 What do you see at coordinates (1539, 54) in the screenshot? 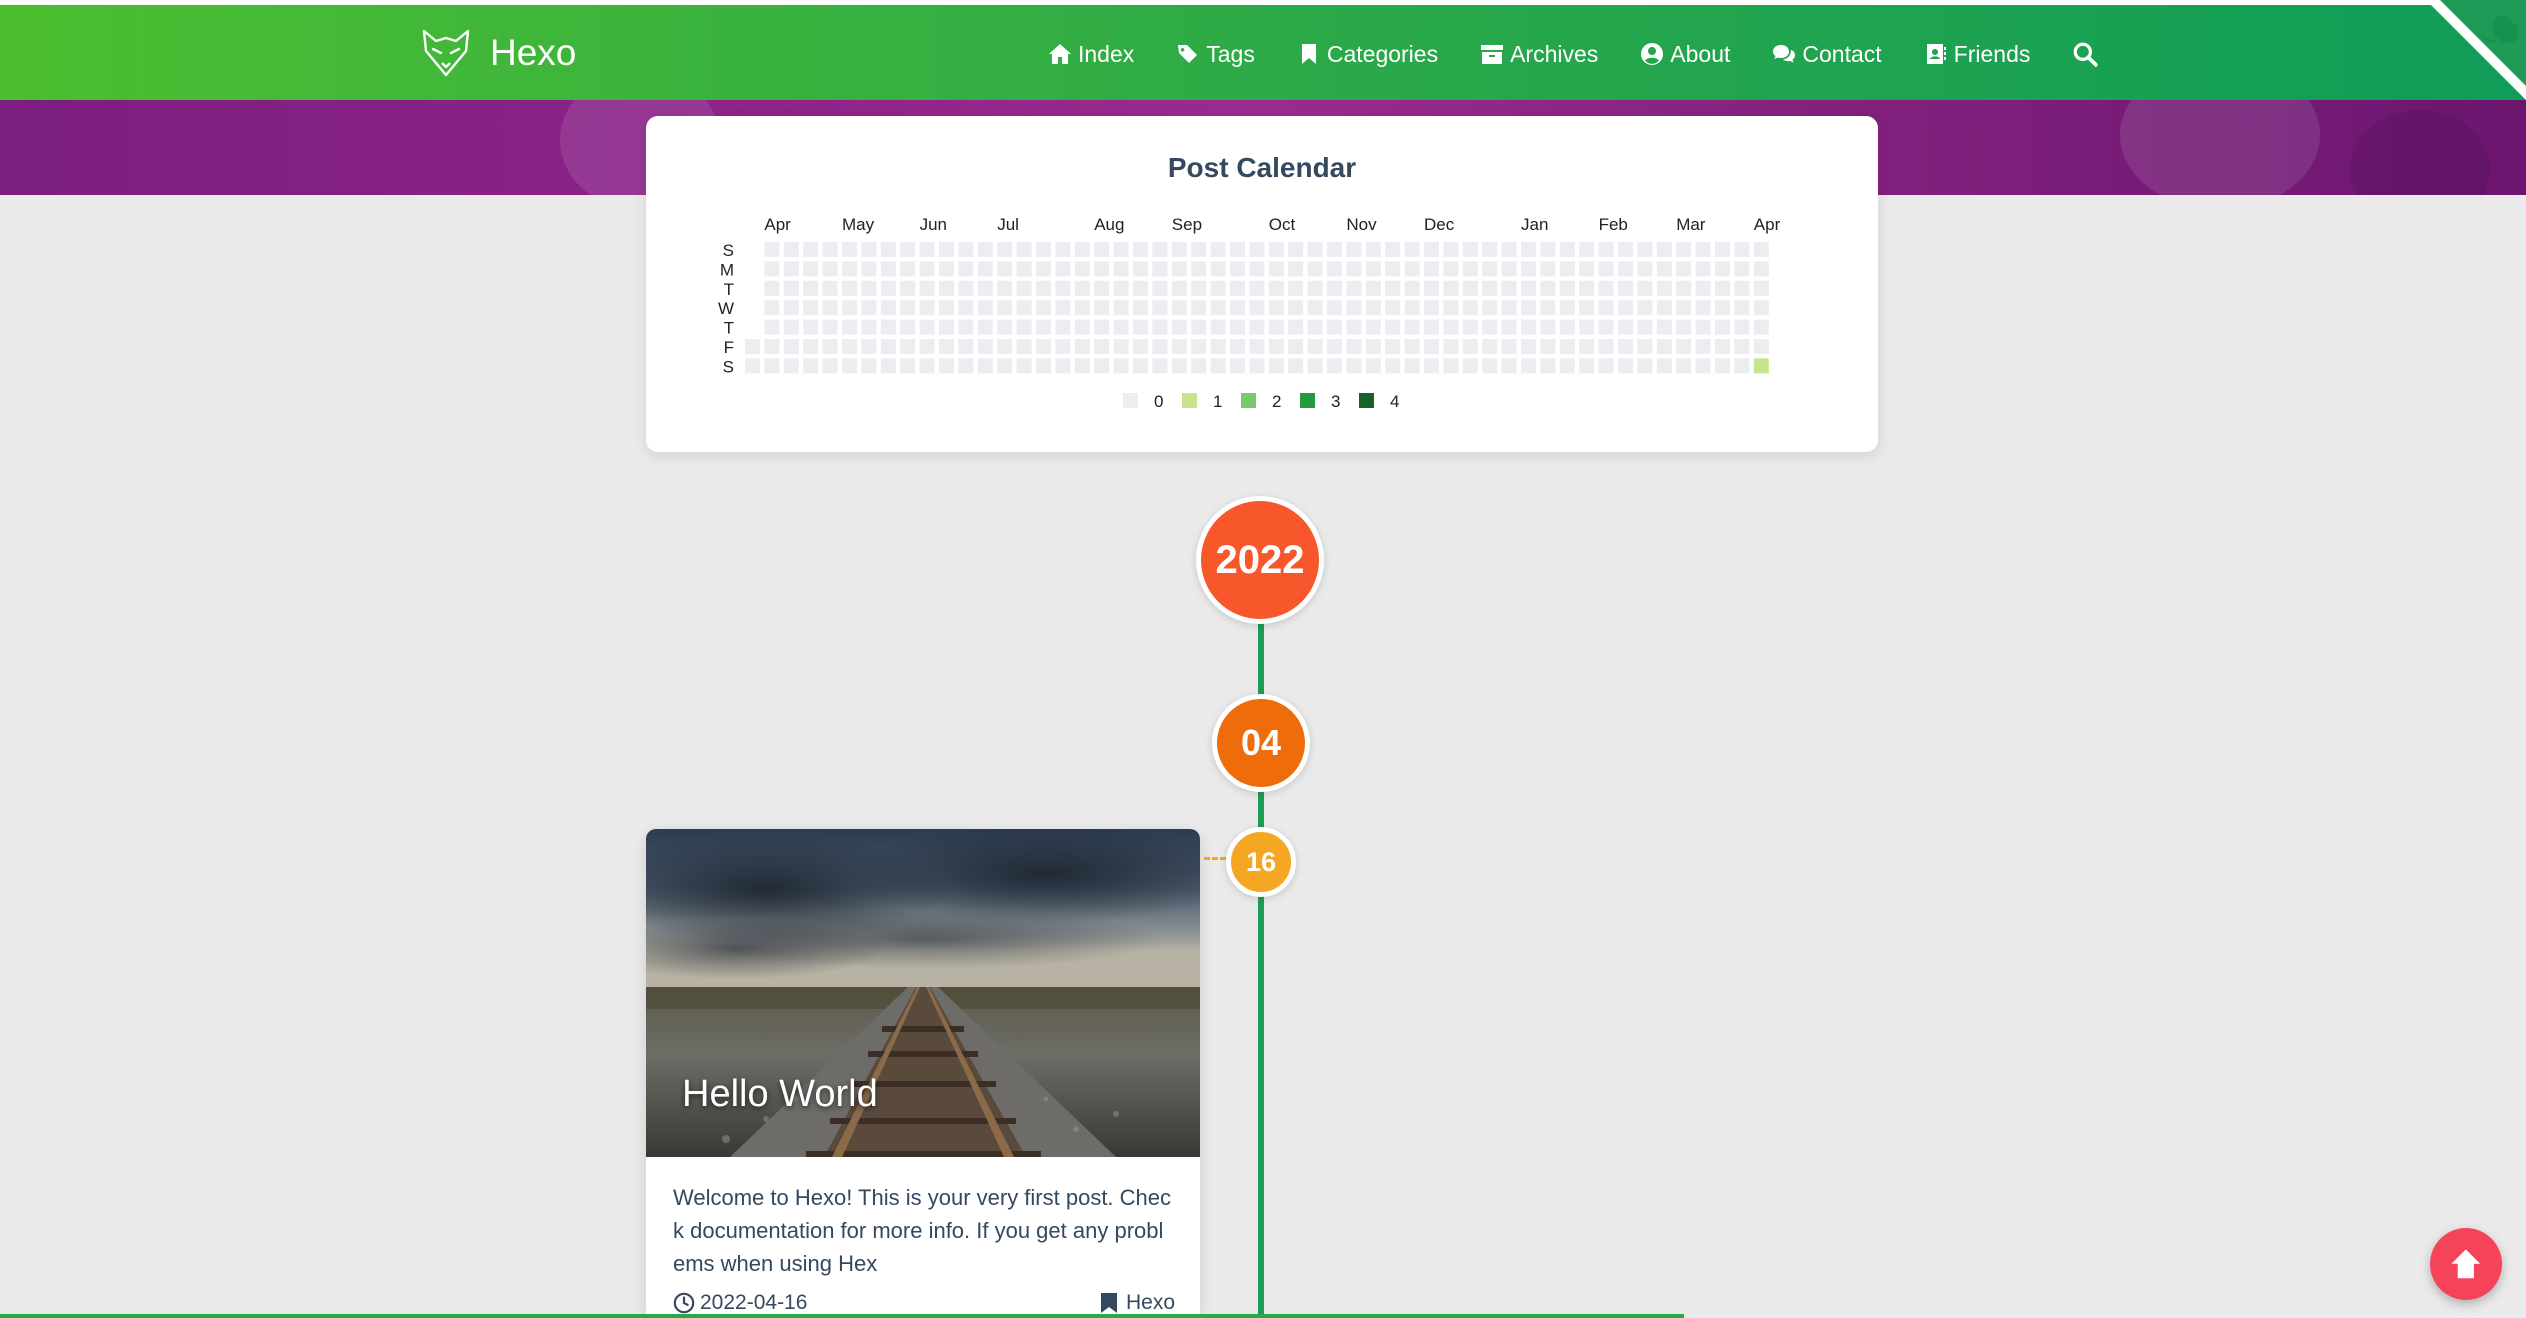
I see `nav-archives: Archives` at bounding box center [1539, 54].